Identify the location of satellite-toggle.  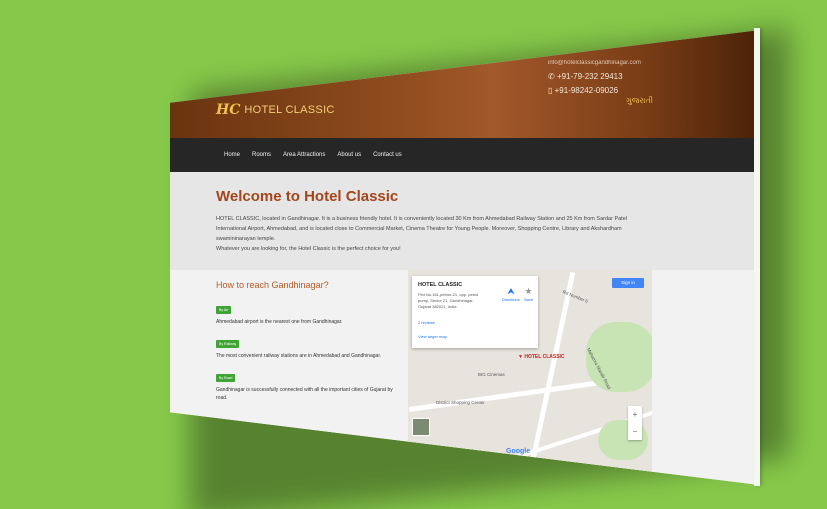
(421, 427).